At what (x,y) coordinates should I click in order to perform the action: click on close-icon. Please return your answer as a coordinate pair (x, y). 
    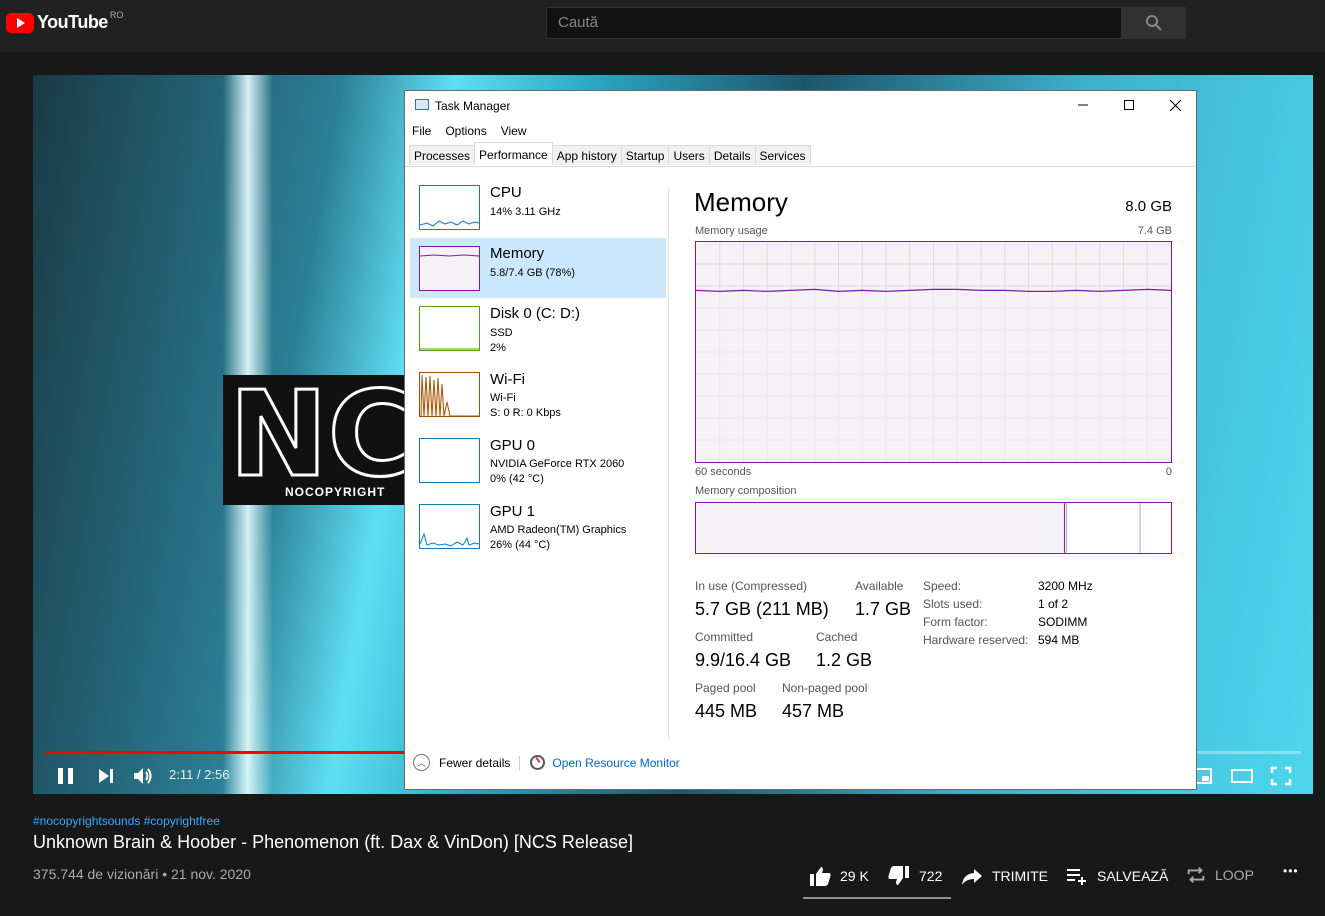
    Looking at the image, I should click on (1175, 105).